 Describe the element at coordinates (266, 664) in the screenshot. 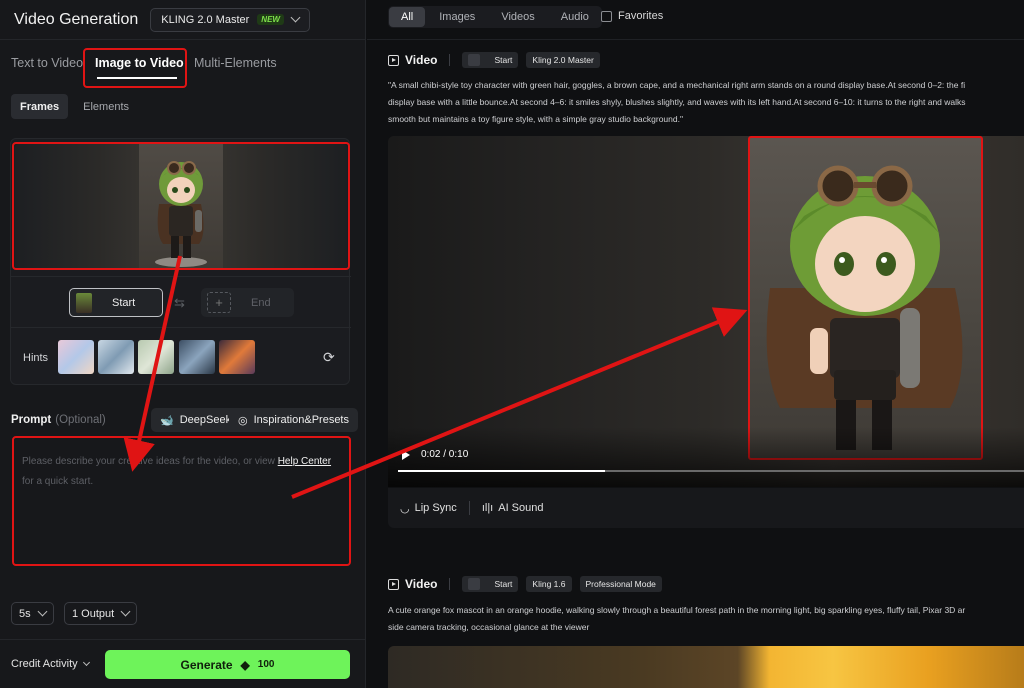

I see `generate-cost: 100` at that location.